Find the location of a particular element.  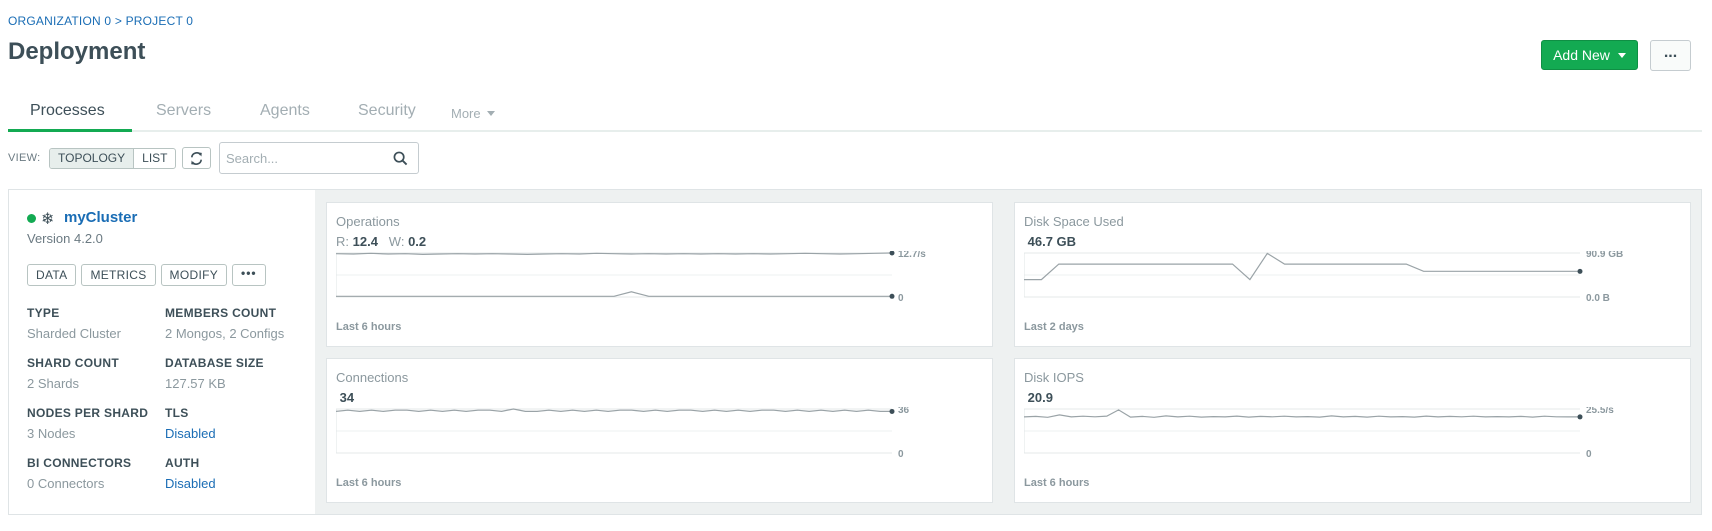

tls-disabled-link: Disabled is located at coordinates (190, 433).